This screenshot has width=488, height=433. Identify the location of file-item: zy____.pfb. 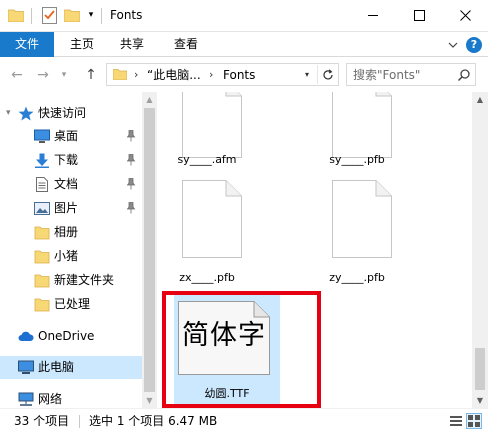
(357, 234).